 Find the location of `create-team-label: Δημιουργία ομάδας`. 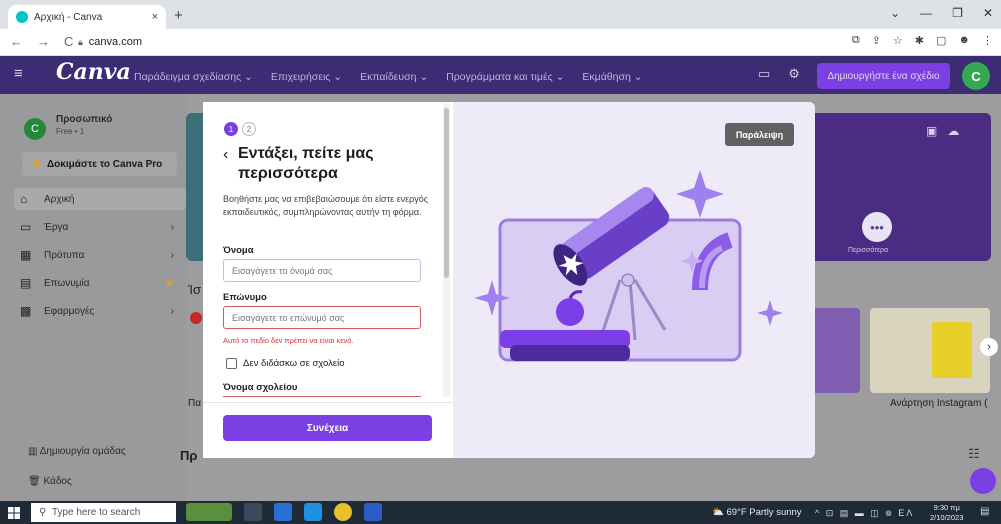

create-team-label: Δημιουργία ομάδας is located at coordinates (82, 451).